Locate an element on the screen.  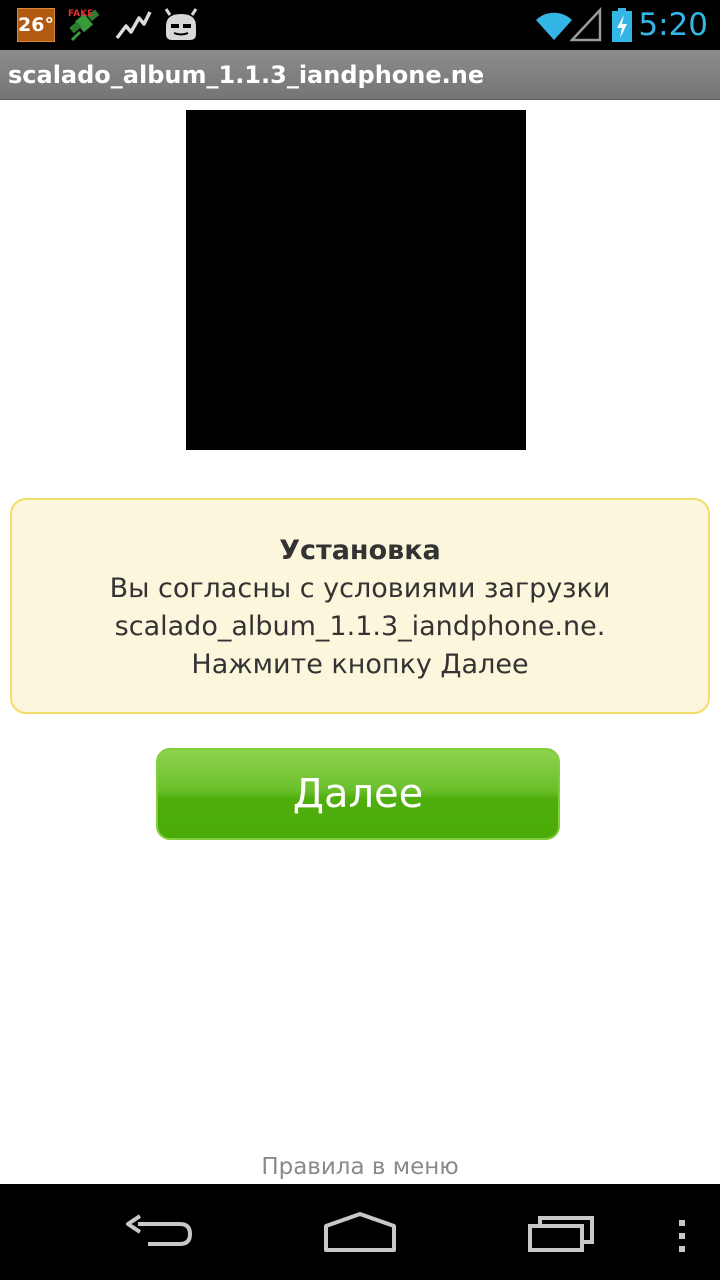
home-icon is located at coordinates (360, 1232).